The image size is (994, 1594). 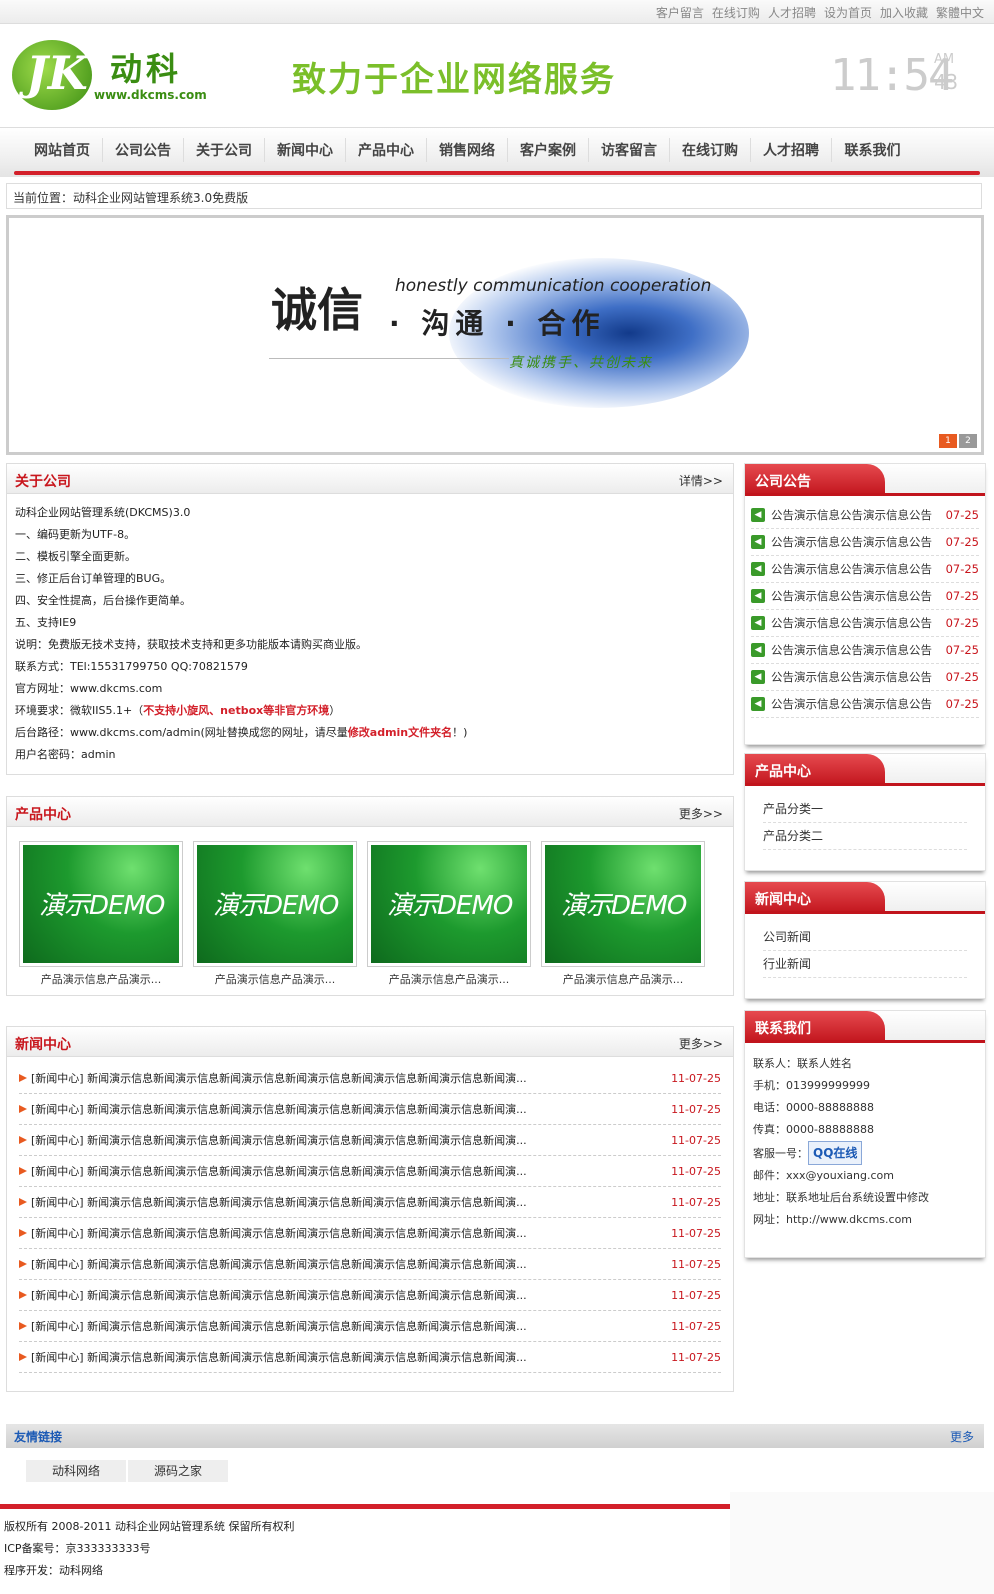 What do you see at coordinates (629, 150) in the screenshot?
I see `nav-item: 访客留言` at bounding box center [629, 150].